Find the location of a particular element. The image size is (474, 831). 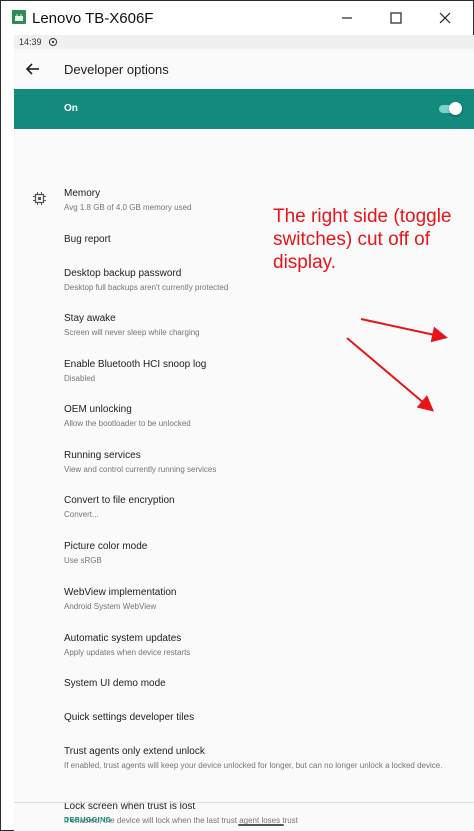

setting-title: Bug report is located at coordinates (87, 239).